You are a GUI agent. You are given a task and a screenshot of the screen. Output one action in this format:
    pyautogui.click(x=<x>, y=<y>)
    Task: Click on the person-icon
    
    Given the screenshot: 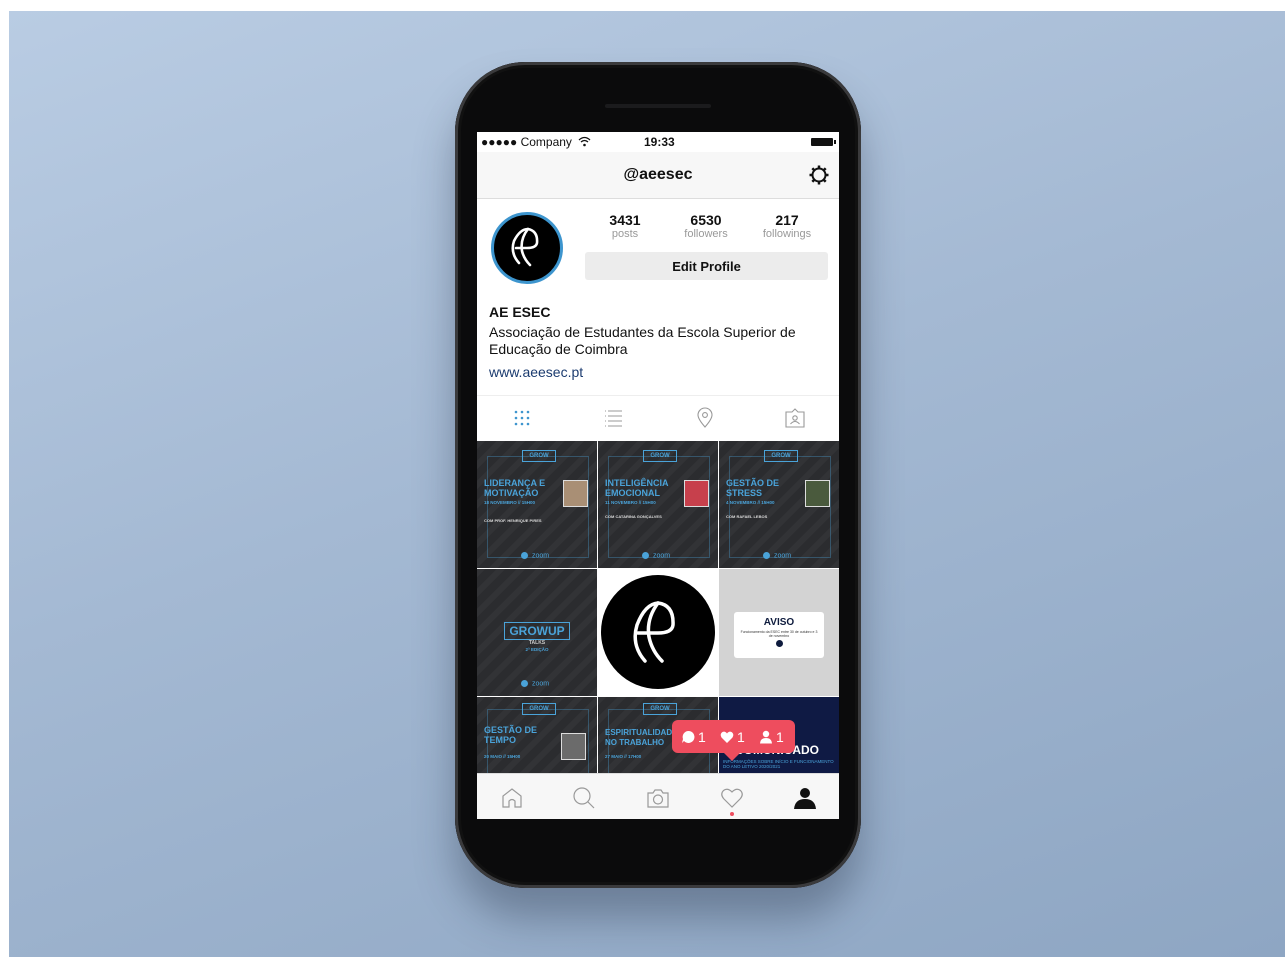 What is the action you would take?
    pyautogui.click(x=766, y=737)
    